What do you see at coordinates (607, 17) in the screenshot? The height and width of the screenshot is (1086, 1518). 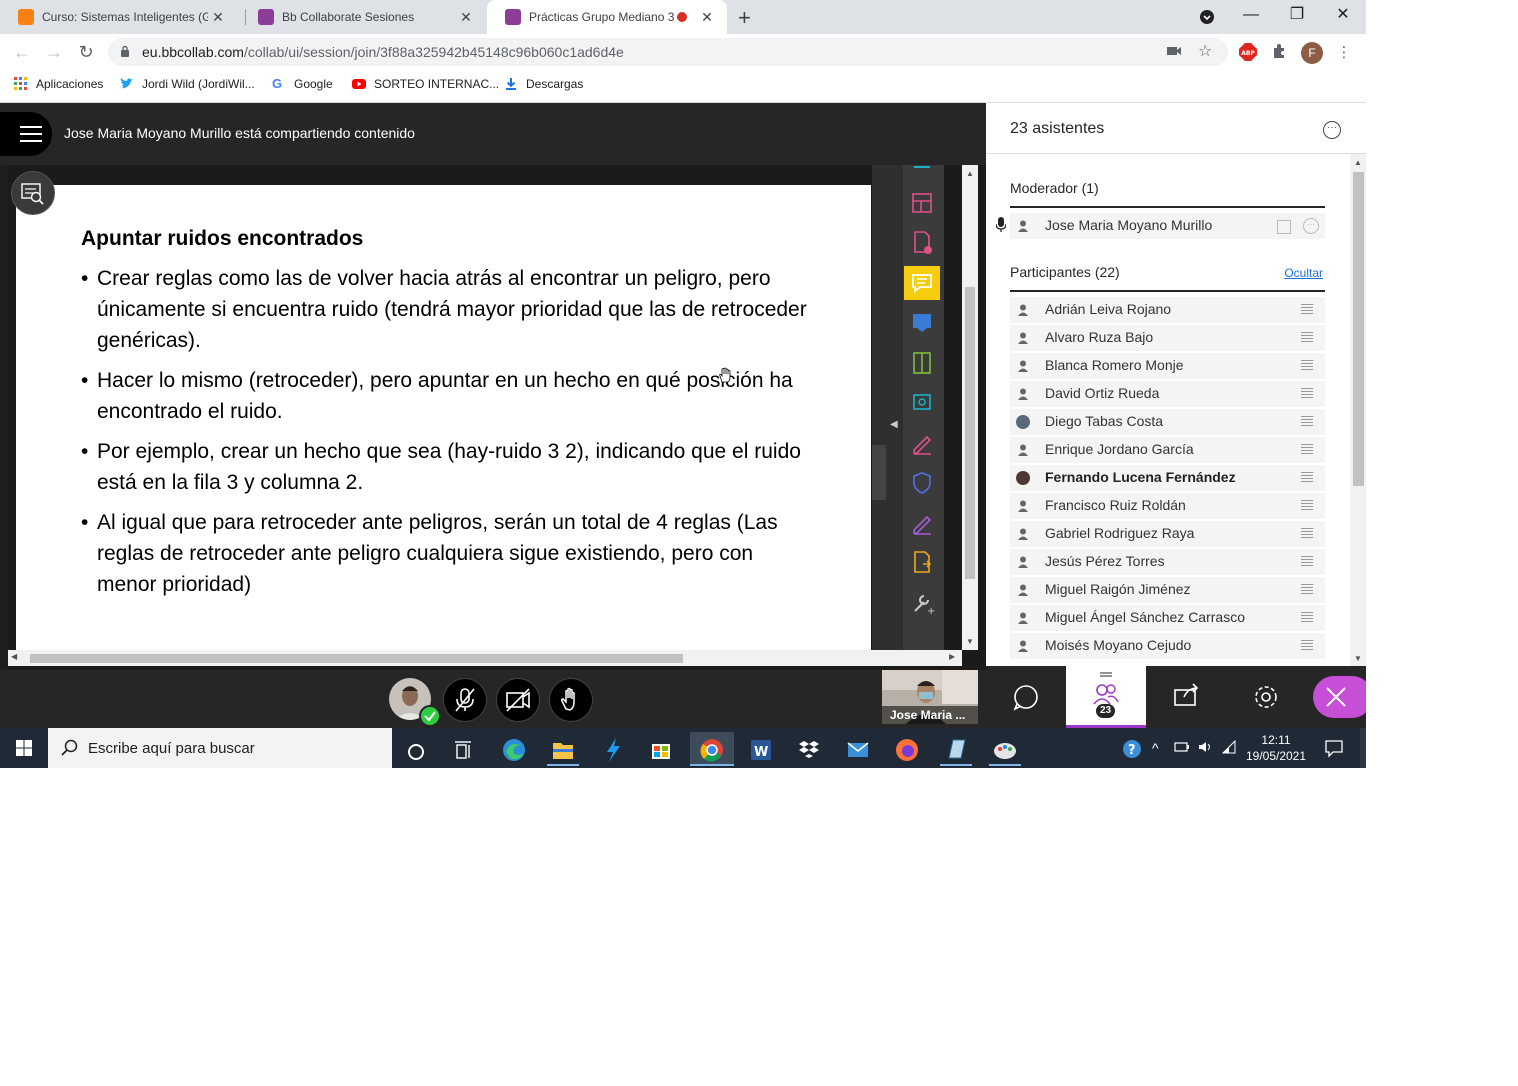 I see `tab-practicas: Prácticas Grupo Mediano 3 - ✕` at bounding box center [607, 17].